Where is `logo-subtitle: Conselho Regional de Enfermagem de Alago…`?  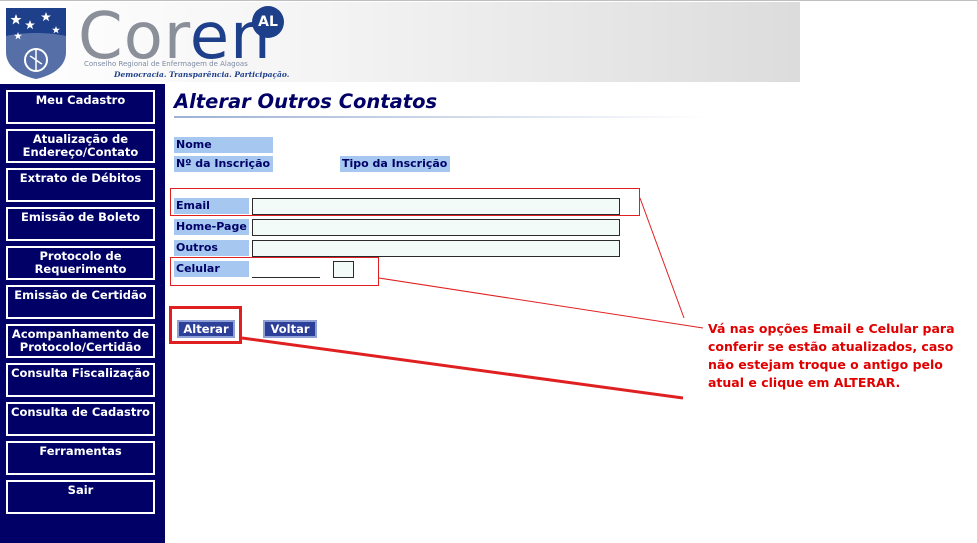
logo-subtitle: Conselho Regional de Enfermagem de Alago… is located at coordinates (166, 64).